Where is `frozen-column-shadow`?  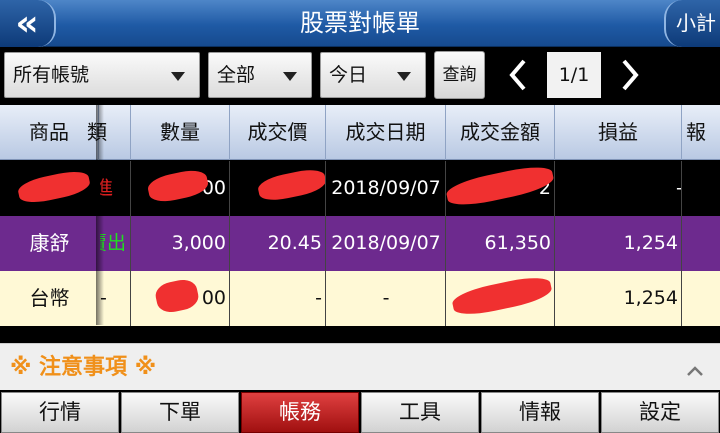
frozen-column-shadow is located at coordinates (100, 215).